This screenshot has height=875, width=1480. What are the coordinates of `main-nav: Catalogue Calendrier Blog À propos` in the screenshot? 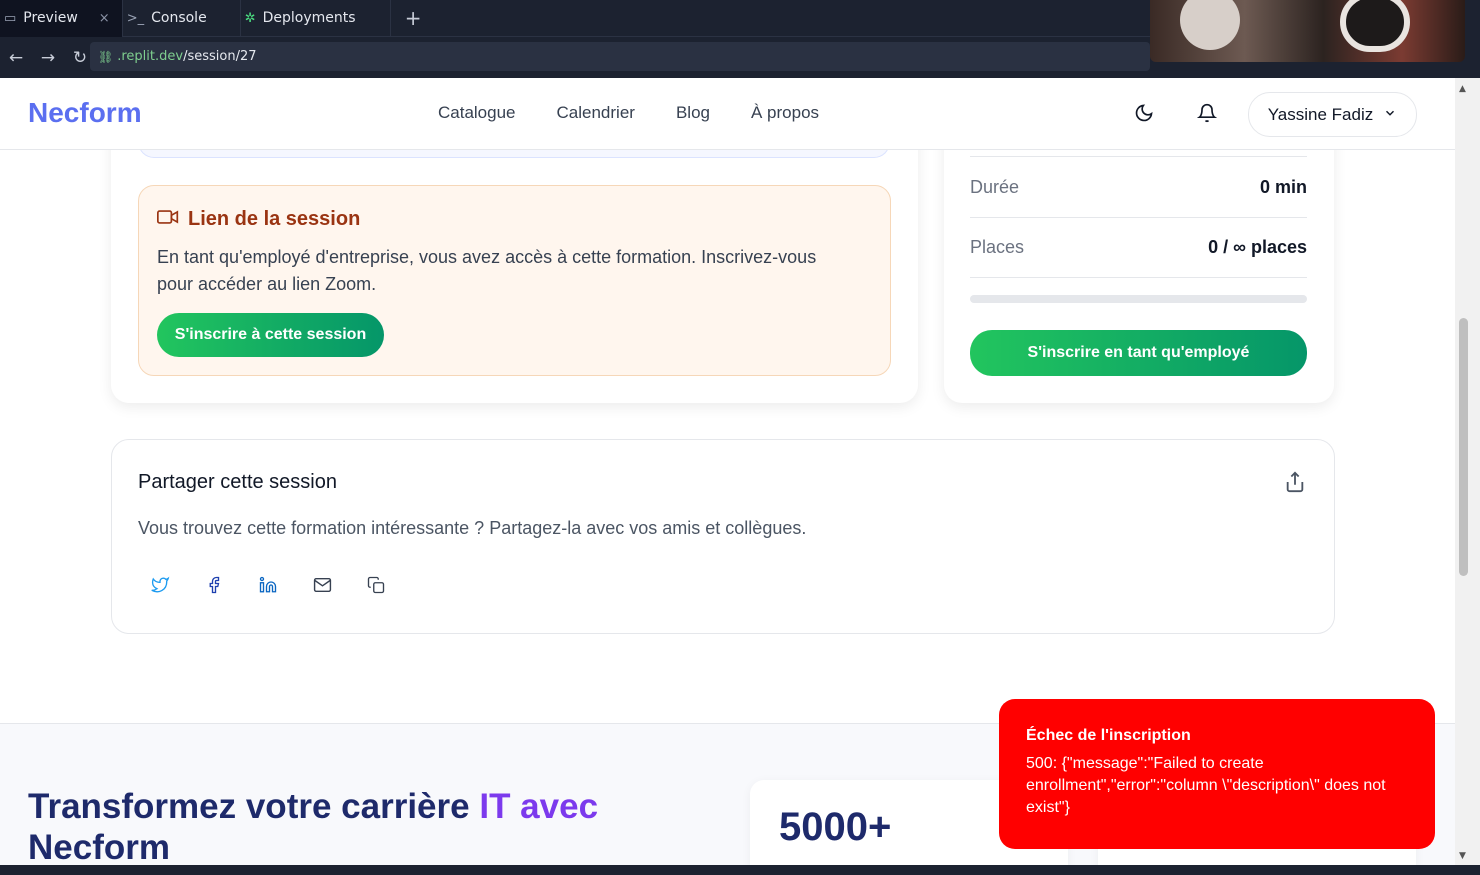 It's located at (628, 113).